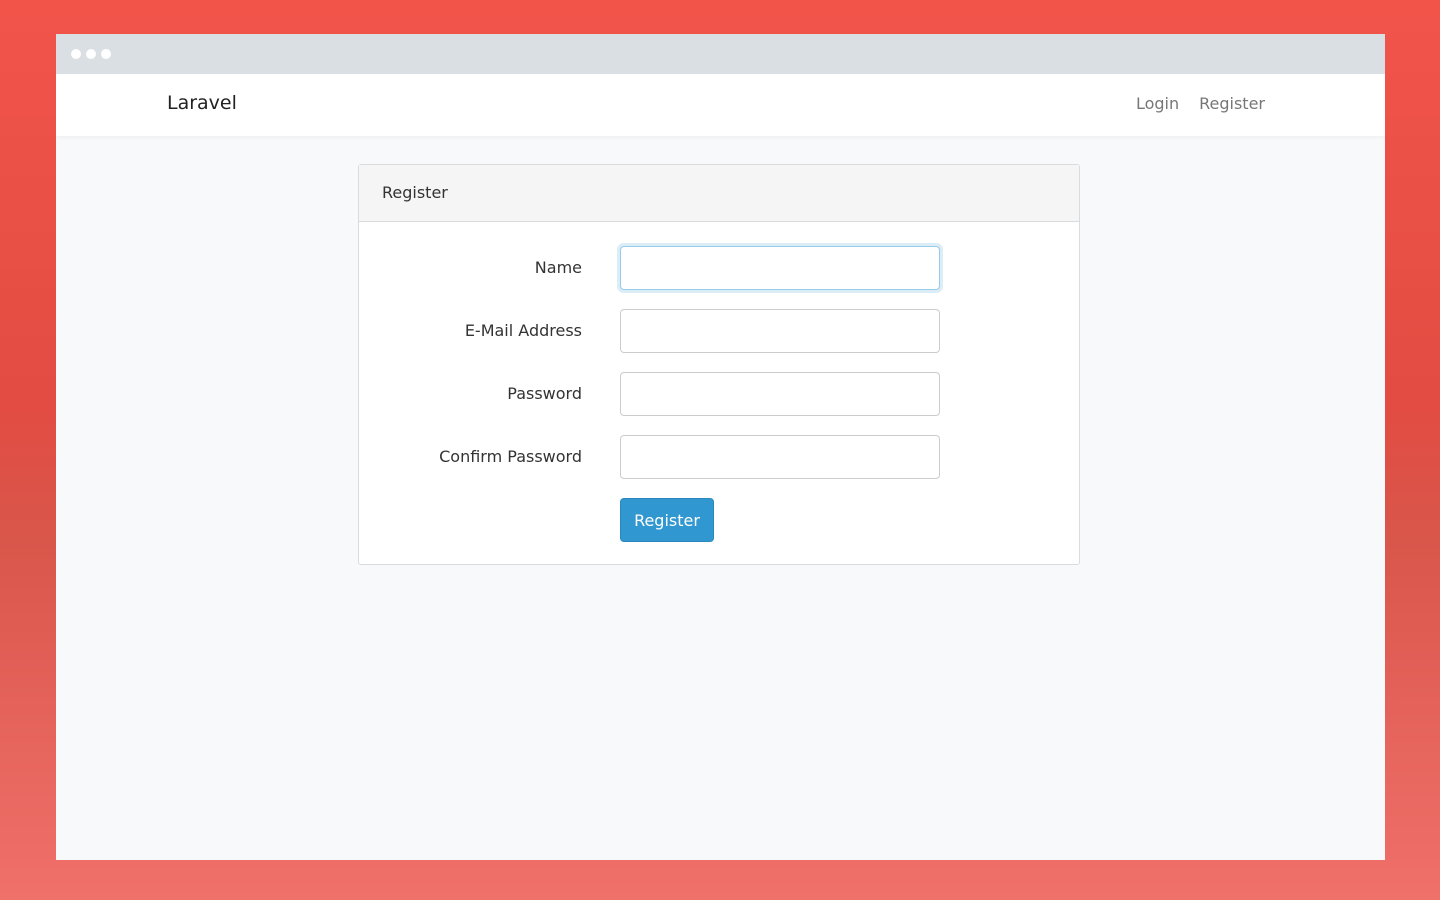  I want to click on login-link: Login, so click(1157, 103).